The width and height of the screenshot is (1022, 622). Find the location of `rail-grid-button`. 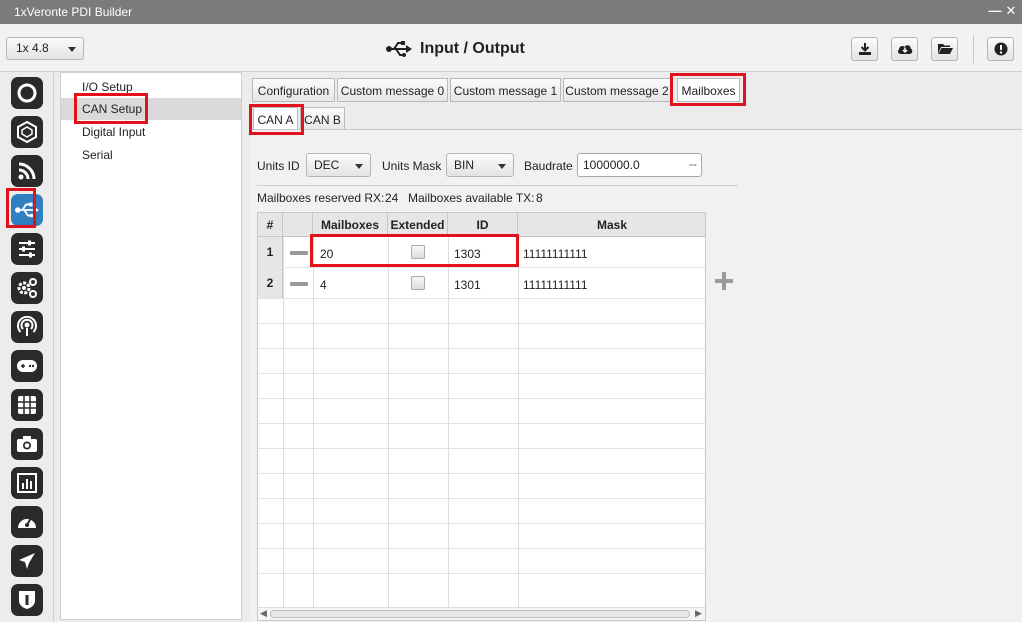

rail-grid-button is located at coordinates (27, 405).